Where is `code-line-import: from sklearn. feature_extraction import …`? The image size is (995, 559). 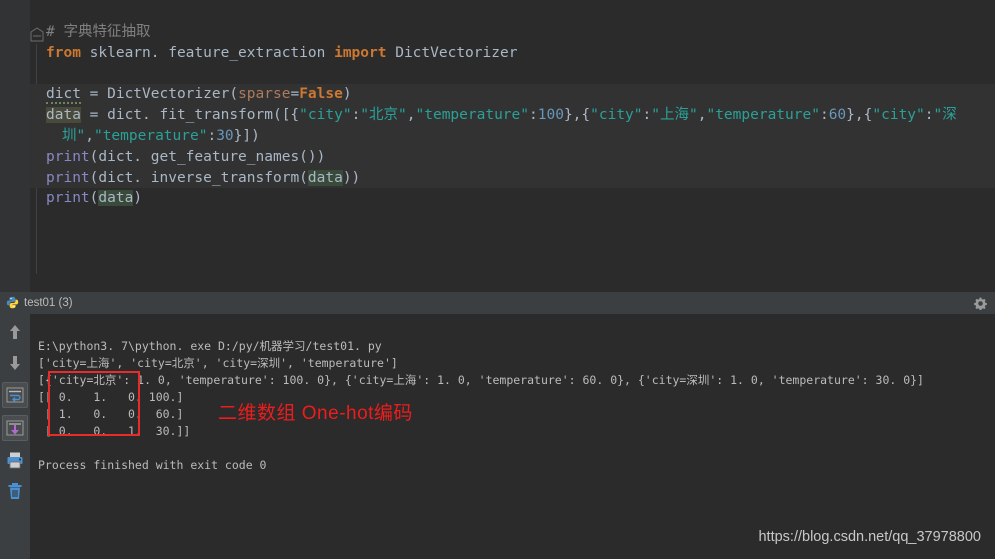 code-line-import: from sklearn. feature_extraction import … is located at coordinates (512, 53).